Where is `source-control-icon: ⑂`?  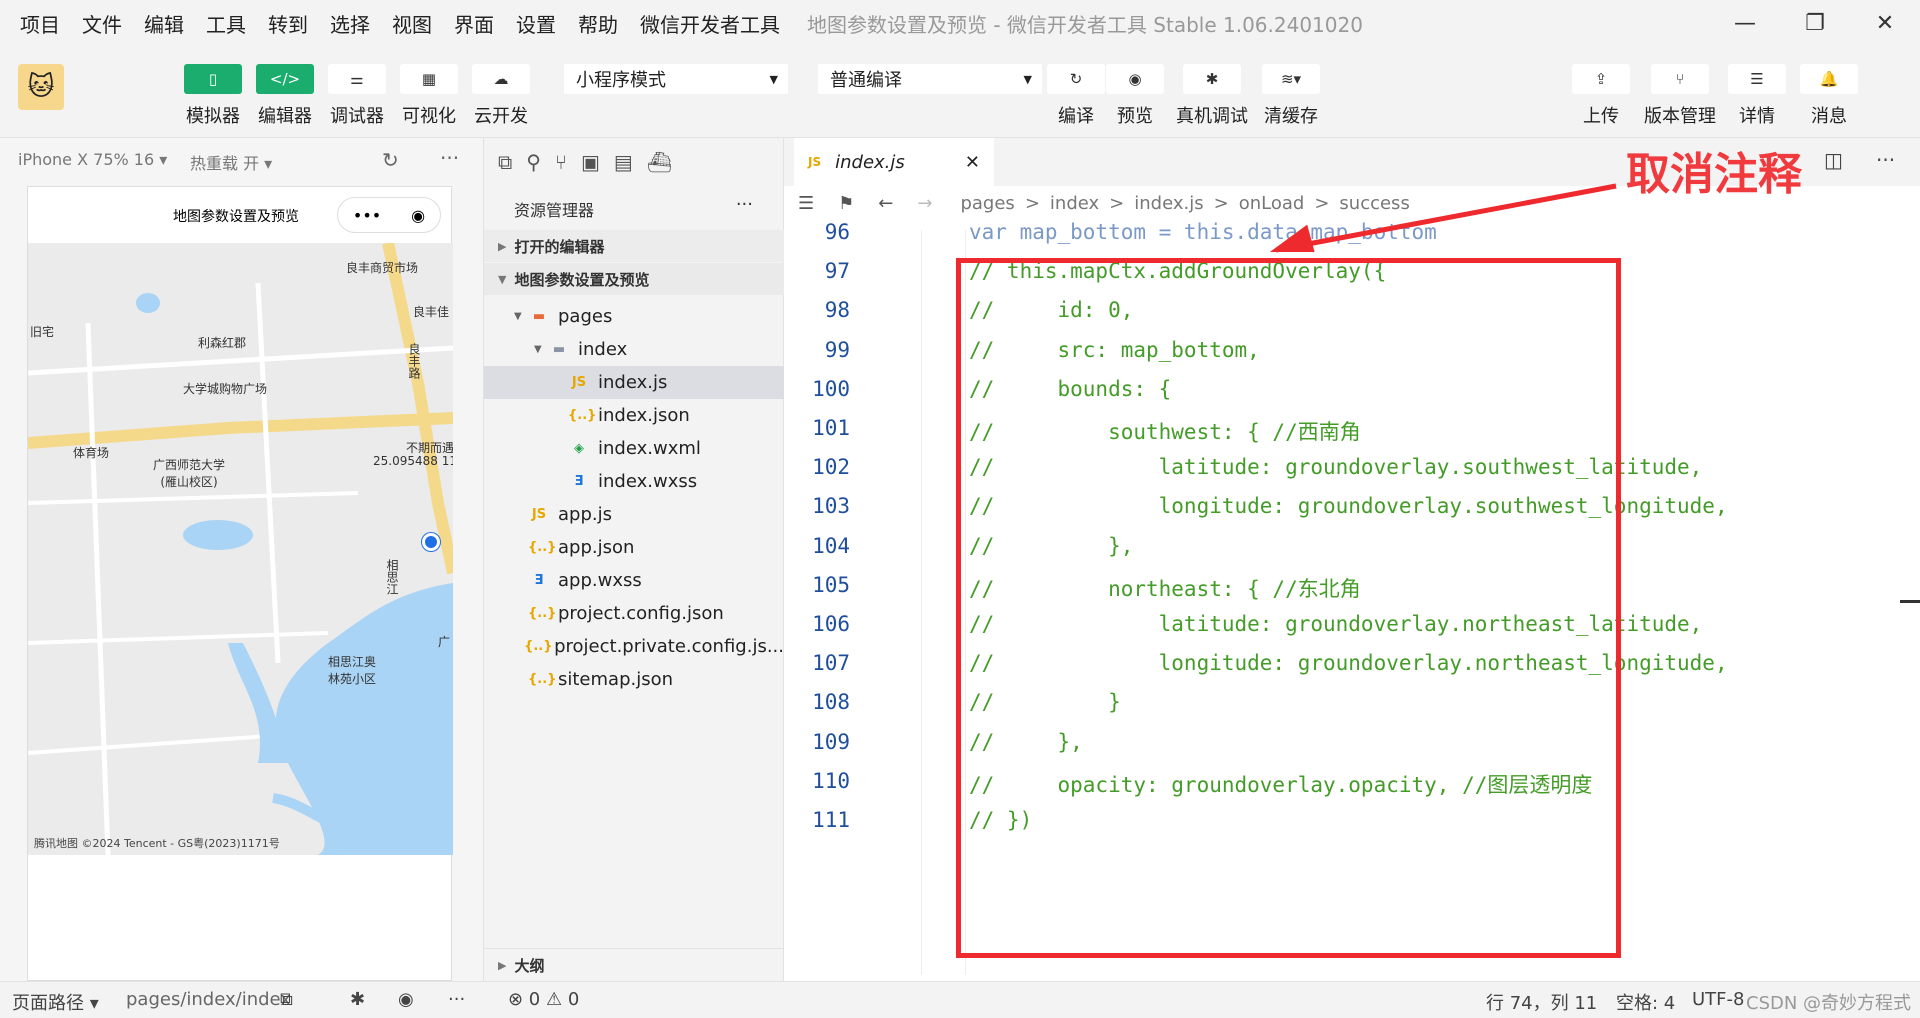 source-control-icon: ⑂ is located at coordinates (561, 162).